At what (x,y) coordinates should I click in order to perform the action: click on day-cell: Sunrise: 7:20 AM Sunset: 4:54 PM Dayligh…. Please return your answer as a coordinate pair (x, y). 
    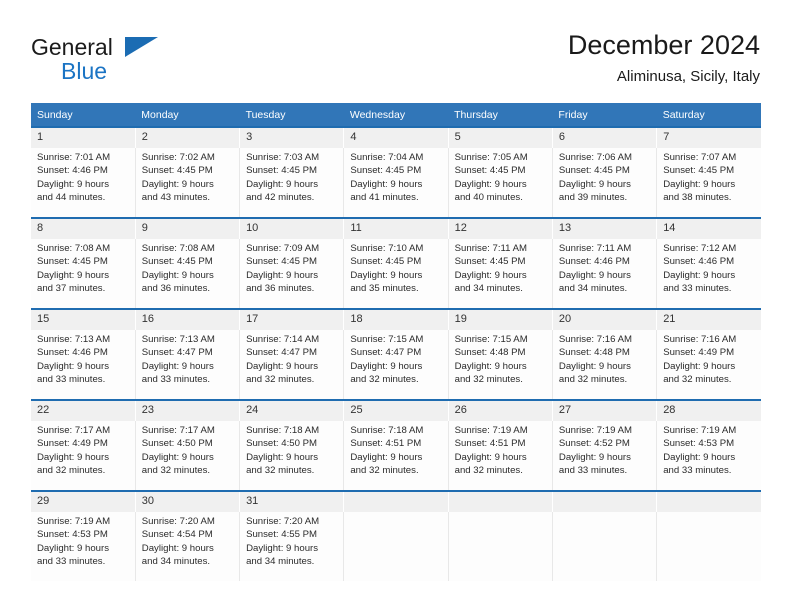
    Looking at the image, I should click on (188, 546).